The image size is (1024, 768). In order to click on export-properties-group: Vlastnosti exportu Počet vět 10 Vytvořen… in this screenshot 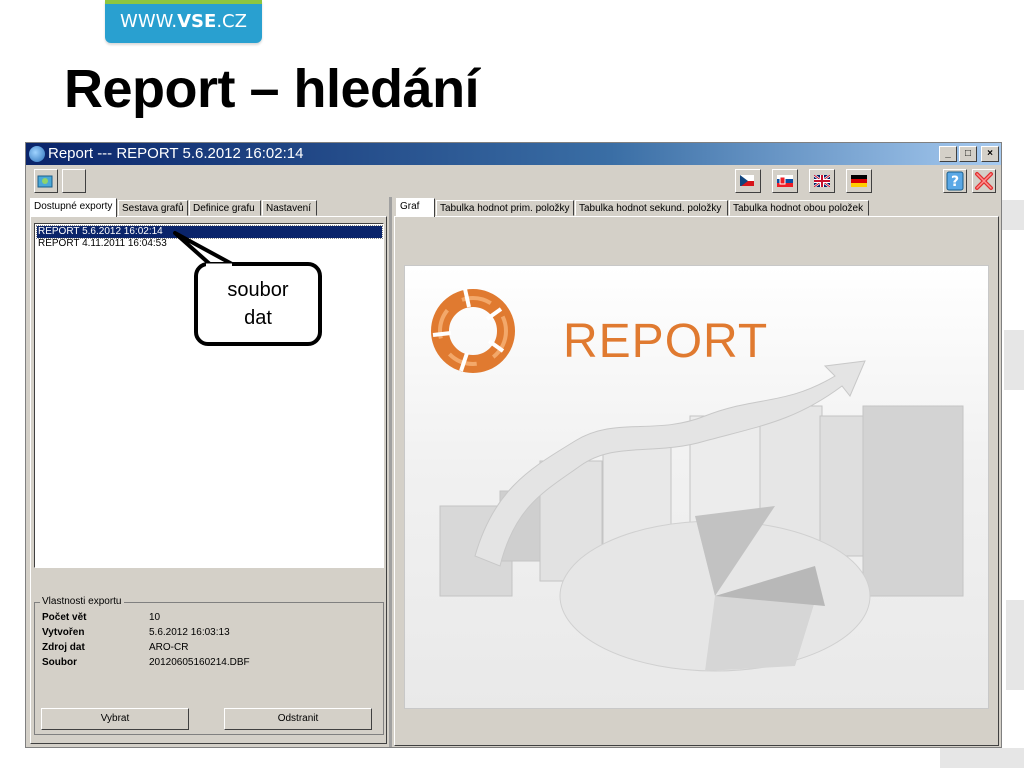, I will do `click(209, 665)`.